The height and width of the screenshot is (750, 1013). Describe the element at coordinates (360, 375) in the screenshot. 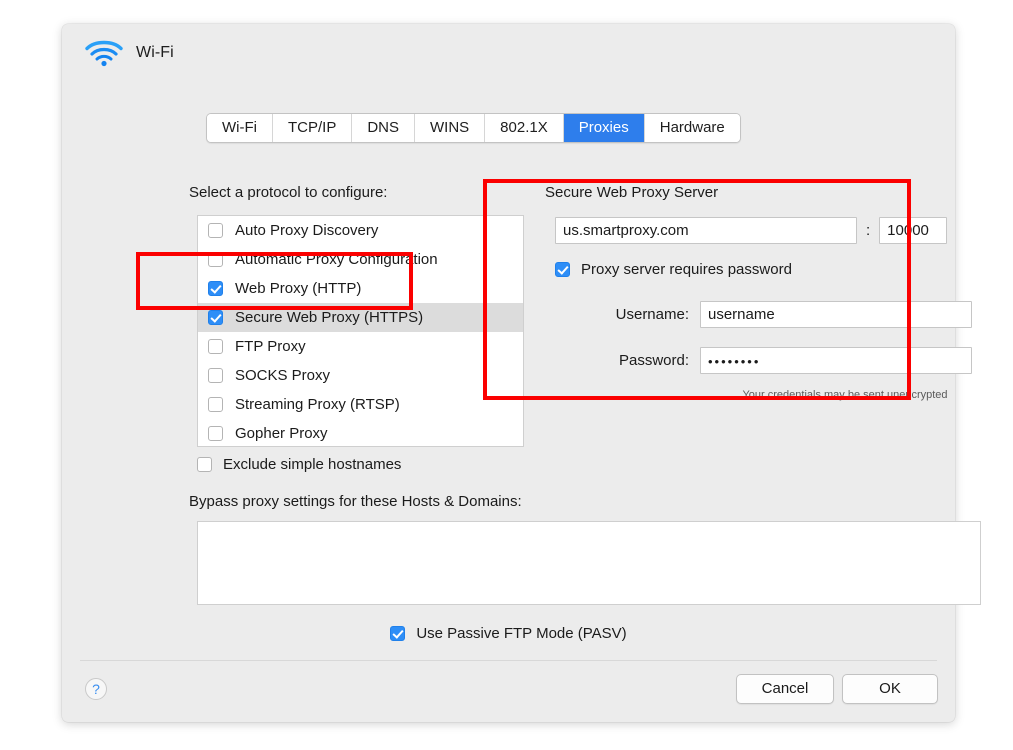

I see `protocol-row: SOCKS Proxy` at that location.